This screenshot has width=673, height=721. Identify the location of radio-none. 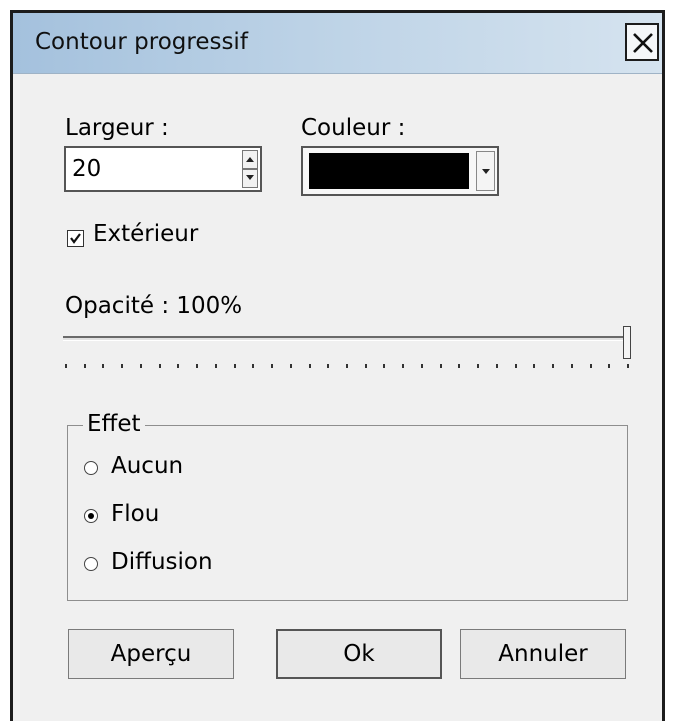
(91, 468).